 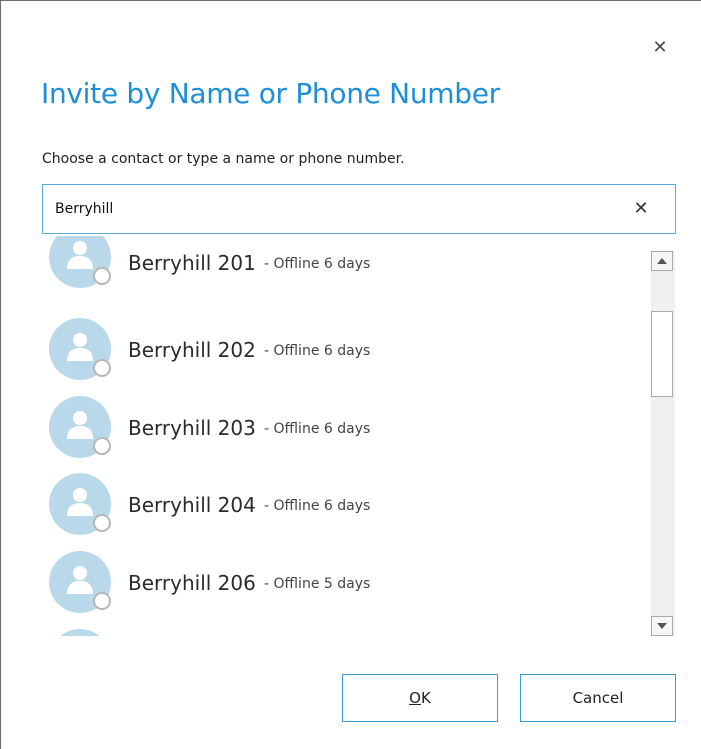 I want to click on close-icon: ✕, so click(x=660, y=48).